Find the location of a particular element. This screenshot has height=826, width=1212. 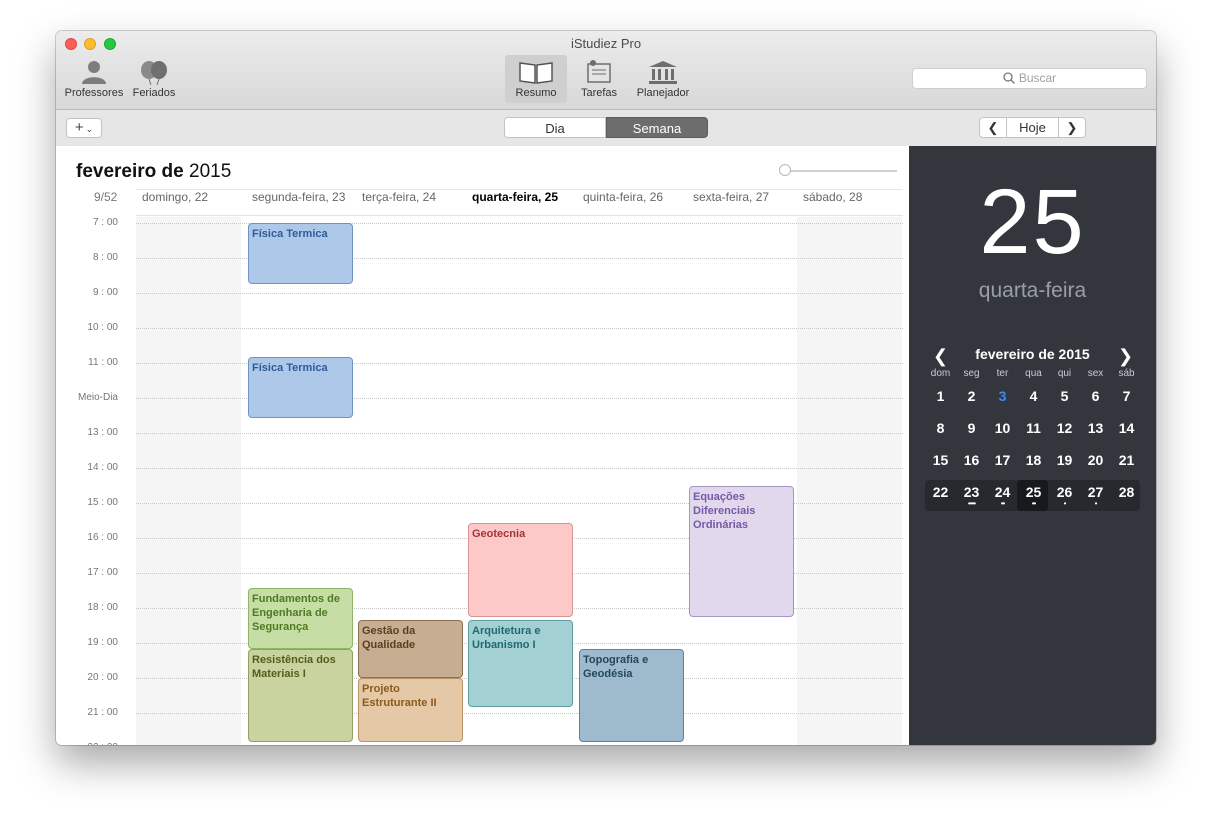

mini-calendar-day: 17 is located at coordinates (1002, 460).